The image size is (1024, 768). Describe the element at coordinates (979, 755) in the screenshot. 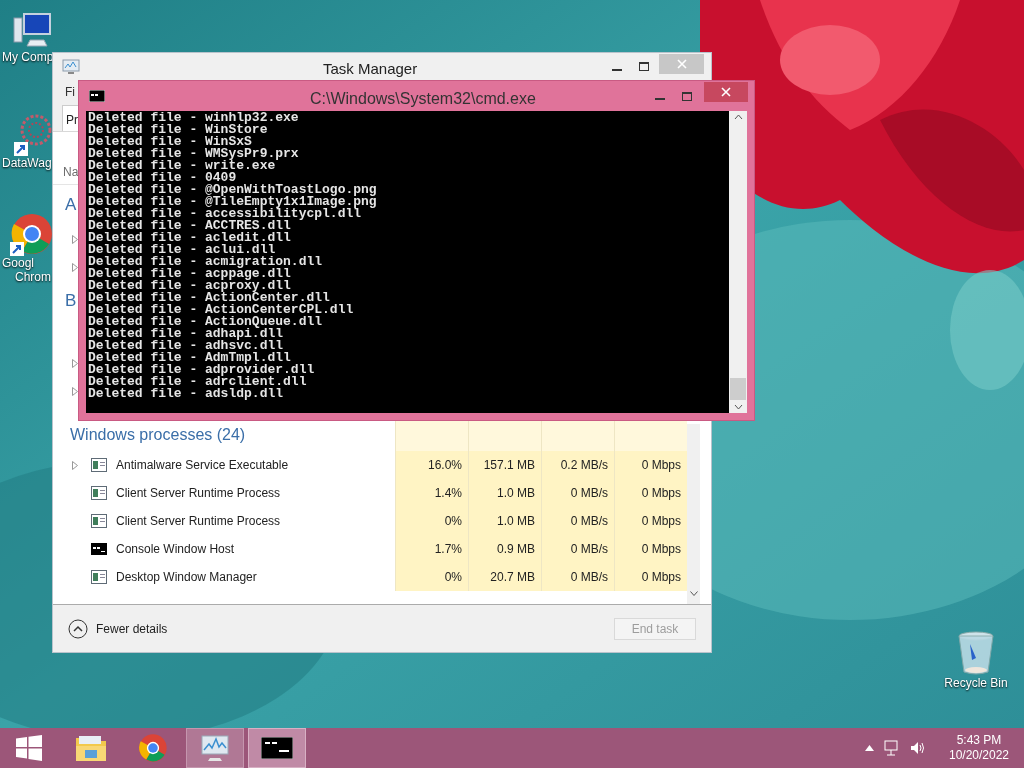

I see `clock-date: 10/20/2022` at that location.